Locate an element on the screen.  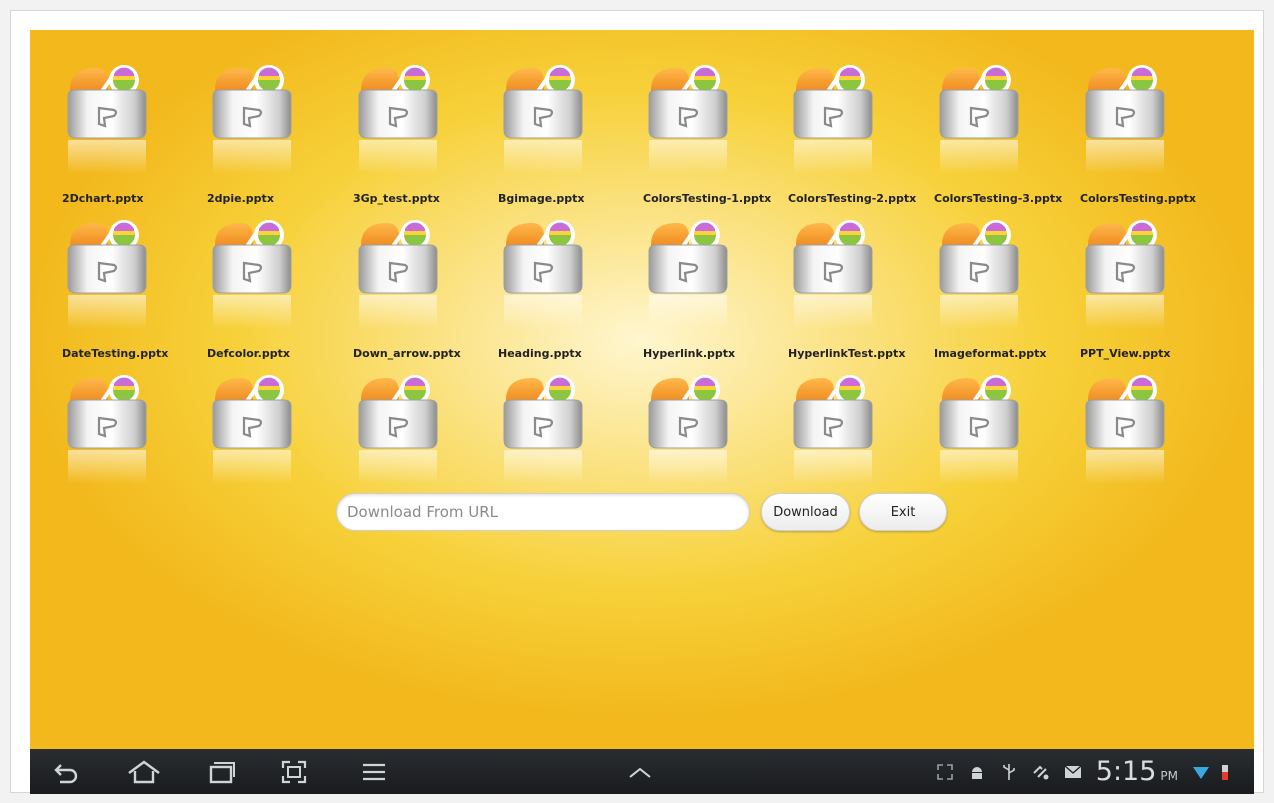
file-name-label: ColorsTesting-1.pptx is located at coordinates (707, 198).